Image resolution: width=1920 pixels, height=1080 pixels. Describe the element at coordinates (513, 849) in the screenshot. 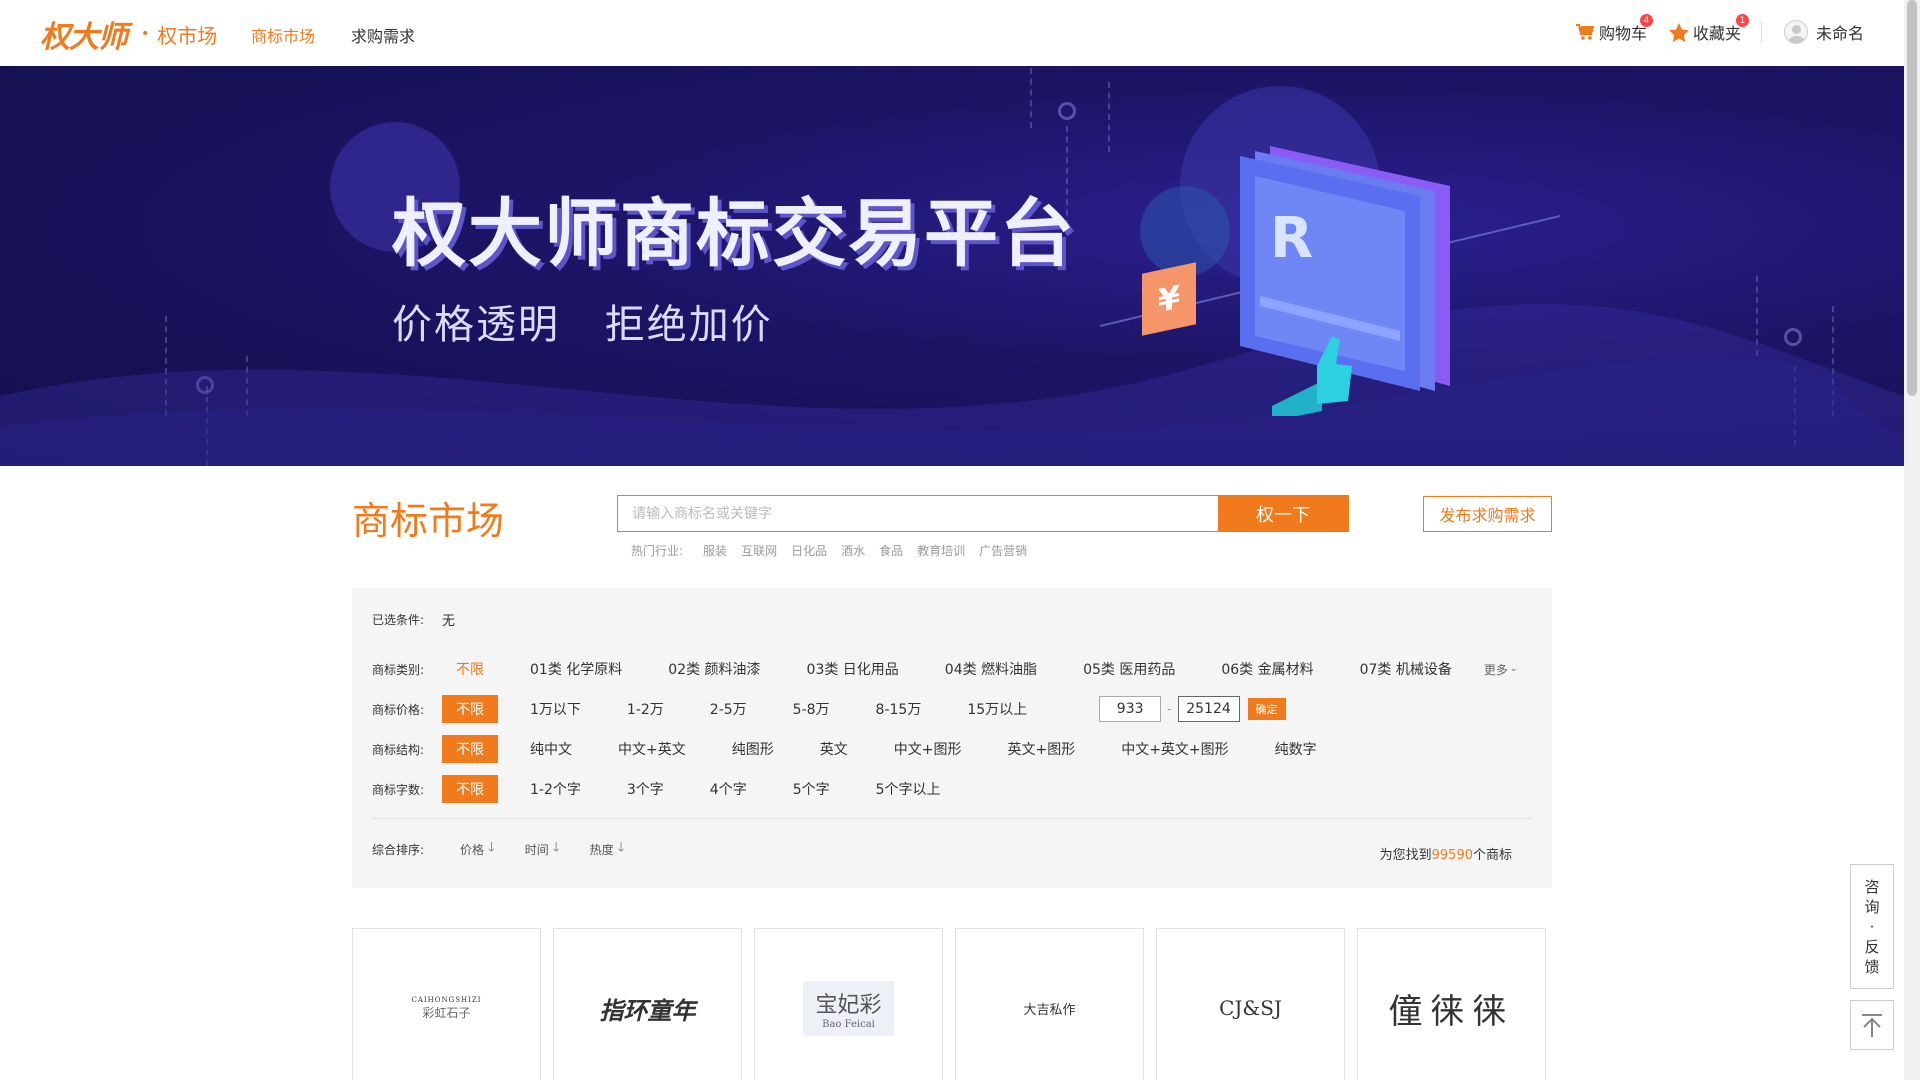

I see `sort-row: 综合排序: 价格 🡓 时间 🡓 热度 🡓` at that location.